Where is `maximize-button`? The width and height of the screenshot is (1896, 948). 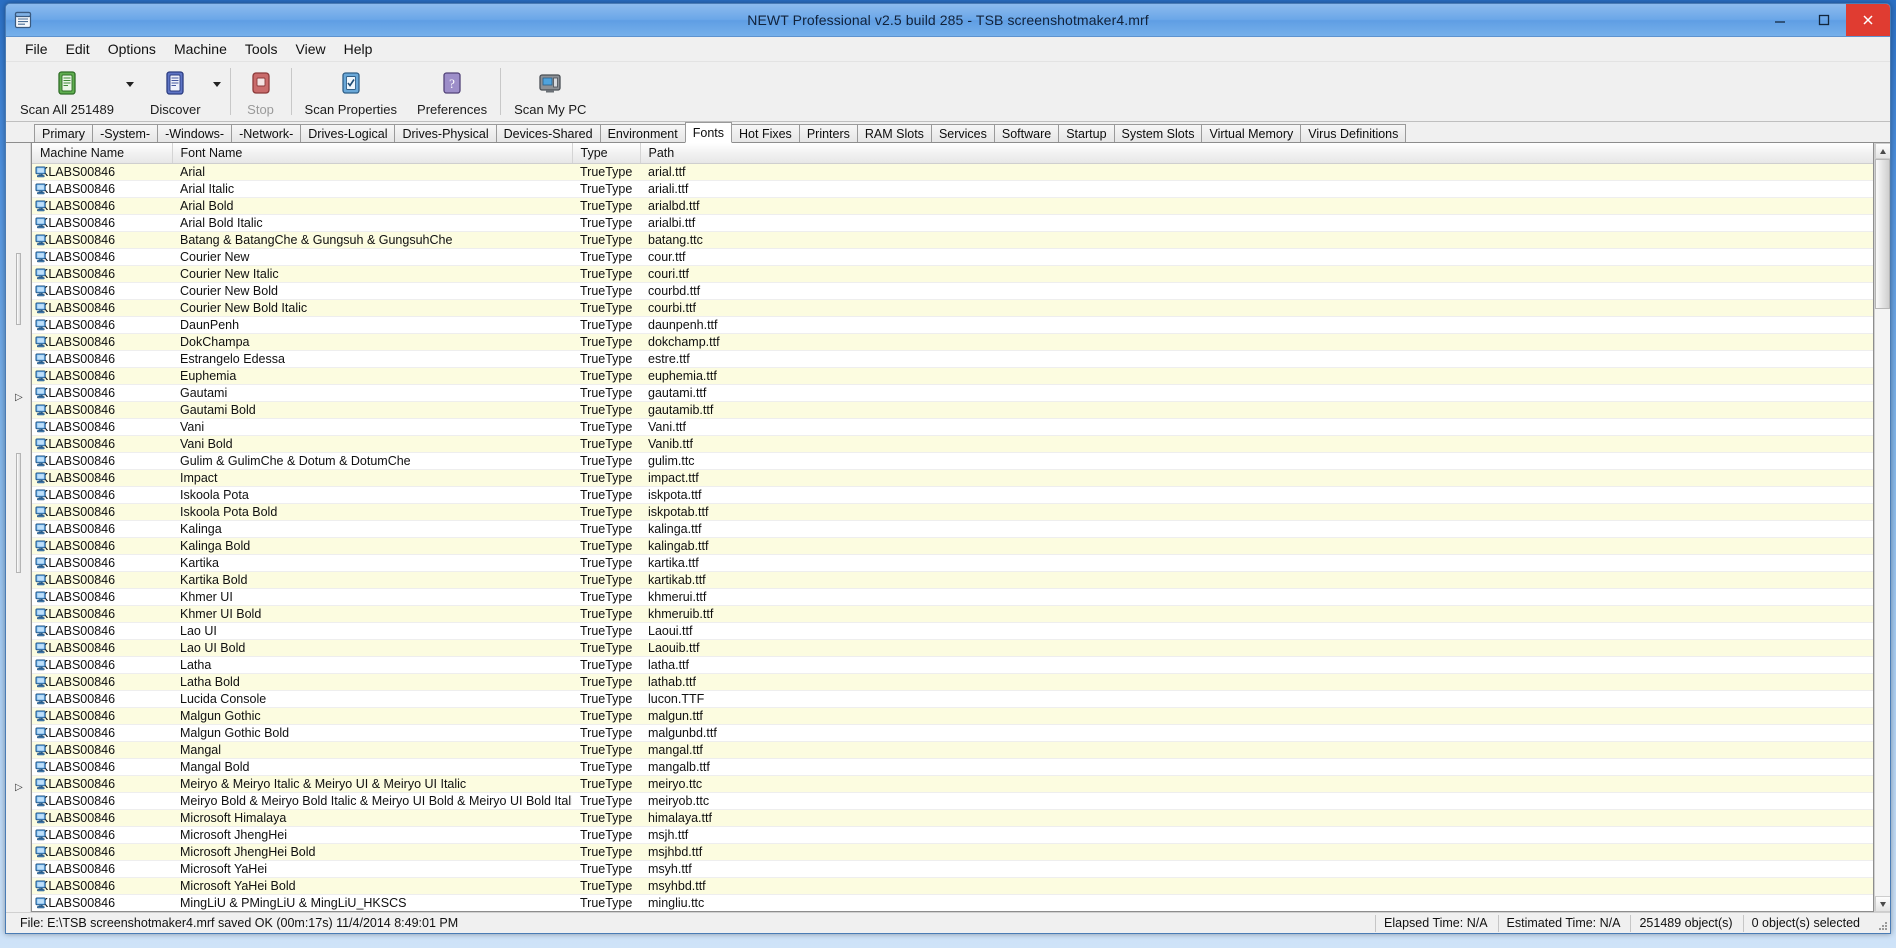
maximize-button is located at coordinates (1824, 20).